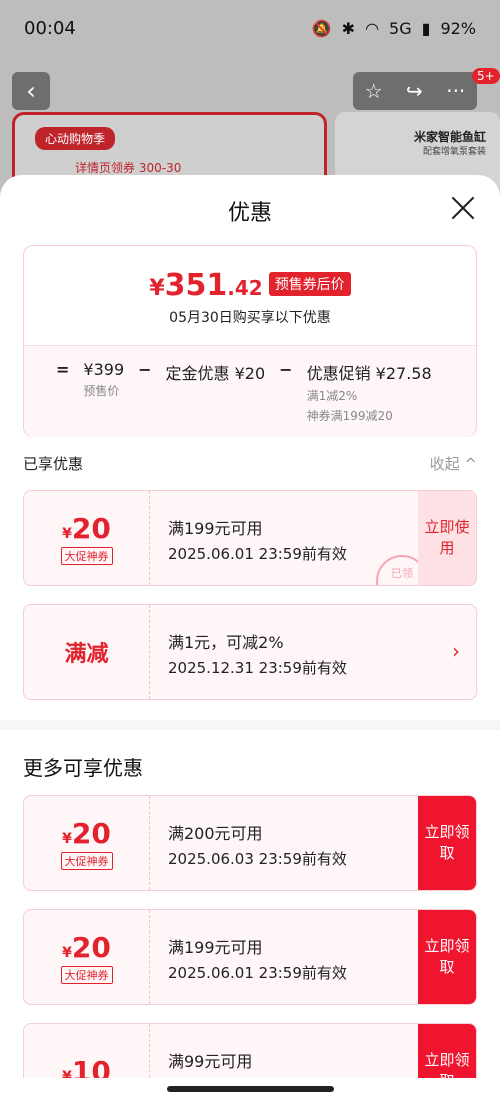 The width and height of the screenshot is (500, 1100). Describe the element at coordinates (101, 391) in the screenshot. I see `base-label: 预售价` at that location.